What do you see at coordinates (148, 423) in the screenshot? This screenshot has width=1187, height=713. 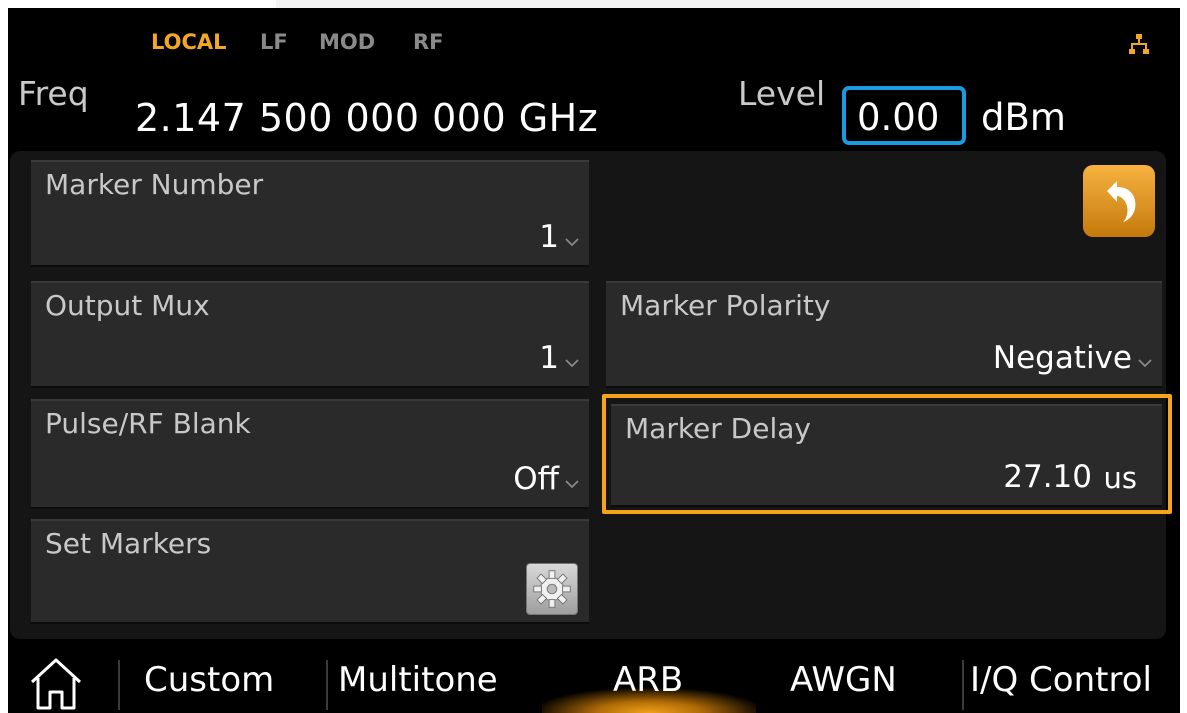 I see `field-label: Pulse/RF Blank` at bounding box center [148, 423].